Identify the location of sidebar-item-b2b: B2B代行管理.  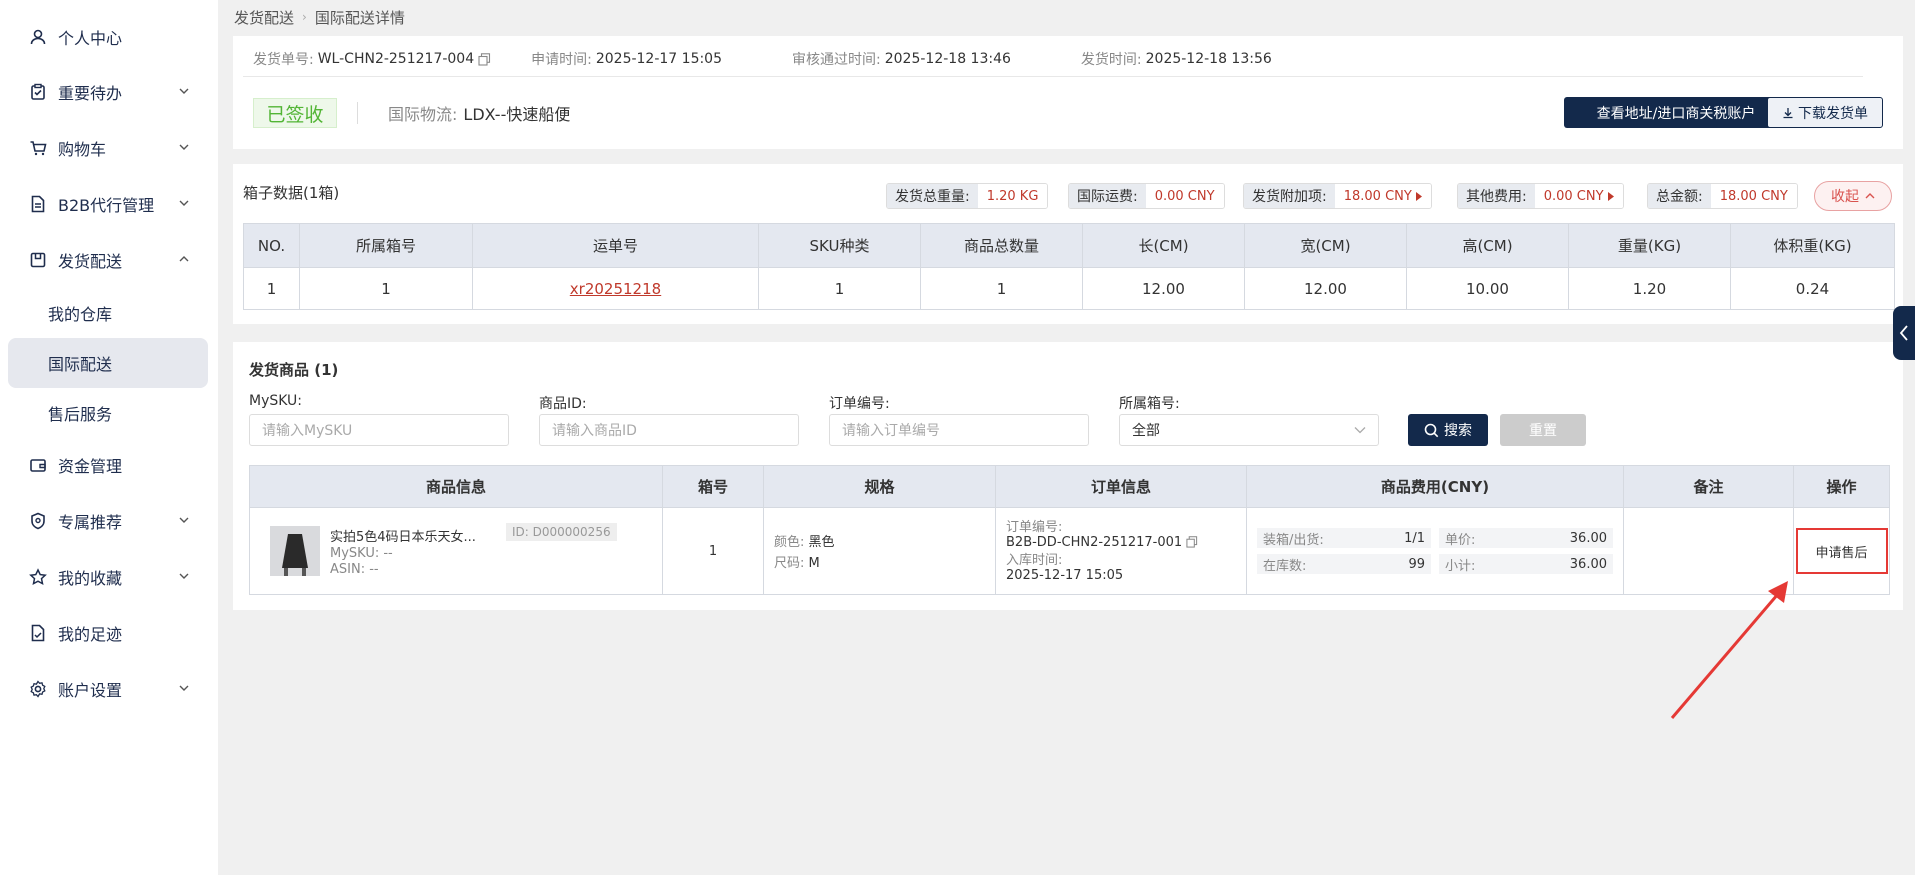
(108, 204).